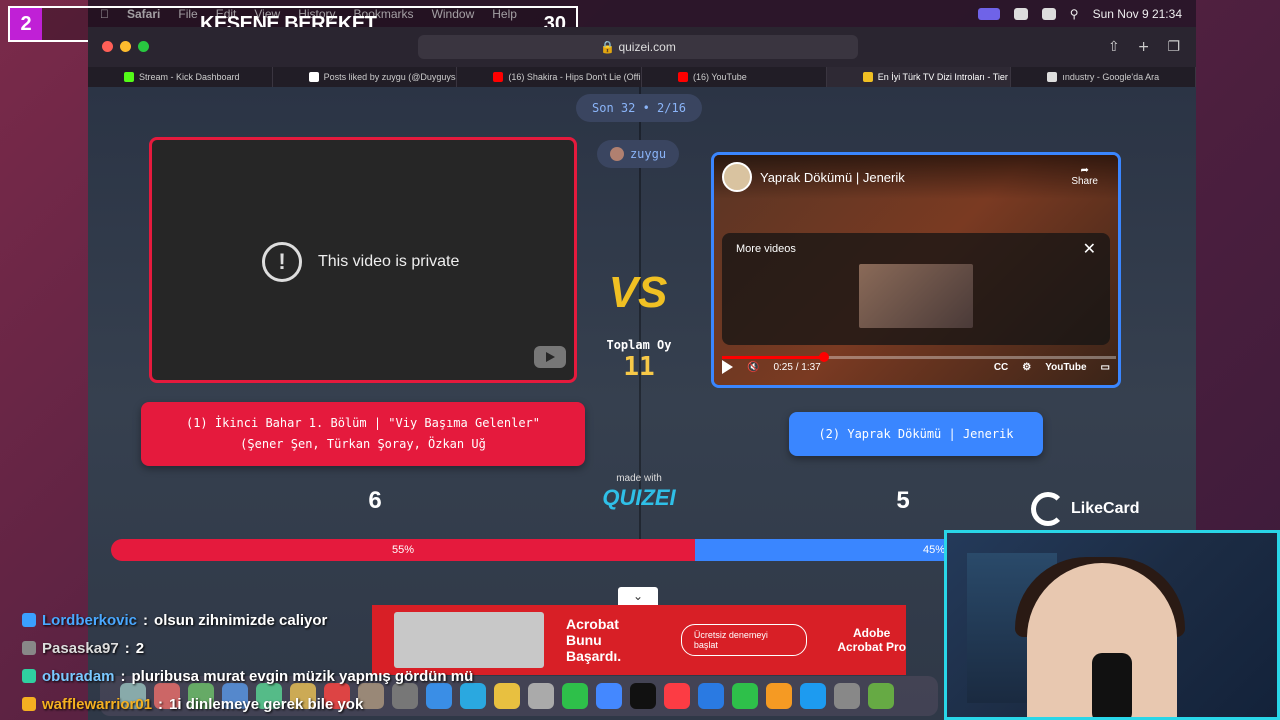  I want to click on more-videos-title: More videos, so click(766, 249).